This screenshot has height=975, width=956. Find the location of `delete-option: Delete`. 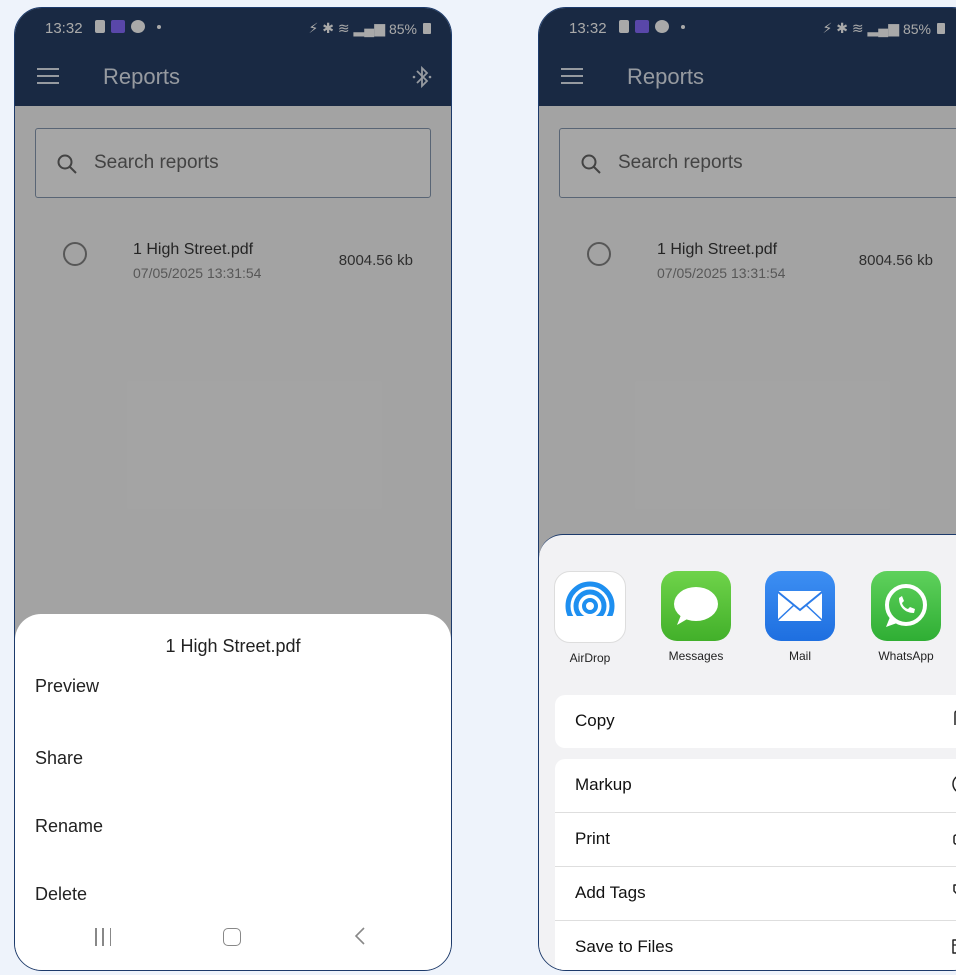

delete-option: Delete is located at coordinates (61, 894).